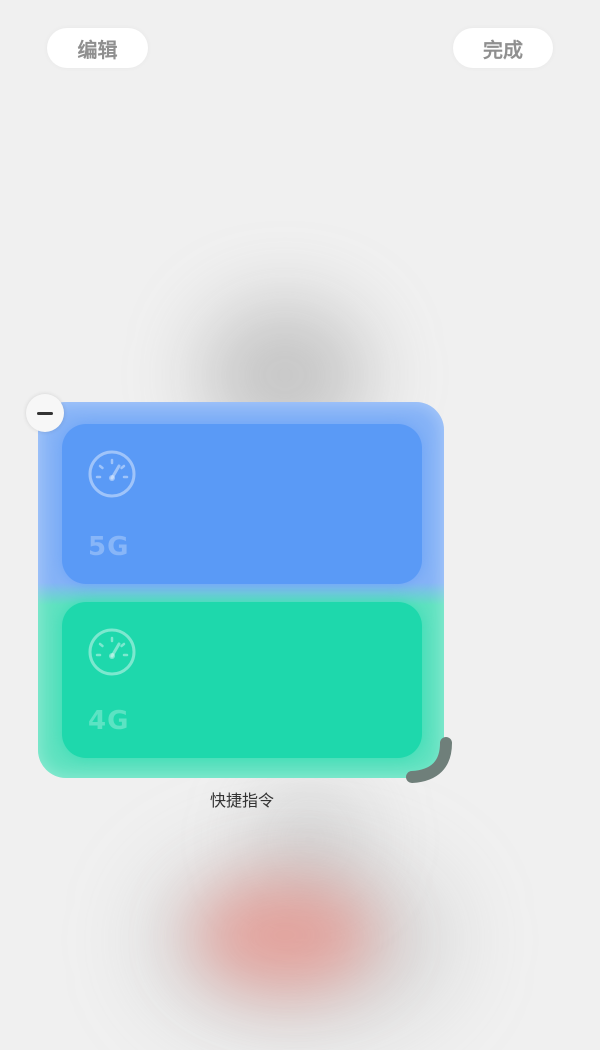  Describe the element at coordinates (285, 935) in the screenshot. I see `blurred-app-icon` at that location.